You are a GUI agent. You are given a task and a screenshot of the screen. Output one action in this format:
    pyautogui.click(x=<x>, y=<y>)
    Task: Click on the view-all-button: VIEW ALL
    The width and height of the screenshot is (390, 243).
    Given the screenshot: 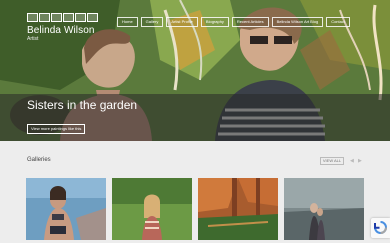 What is the action you would take?
    pyautogui.click(x=332, y=161)
    